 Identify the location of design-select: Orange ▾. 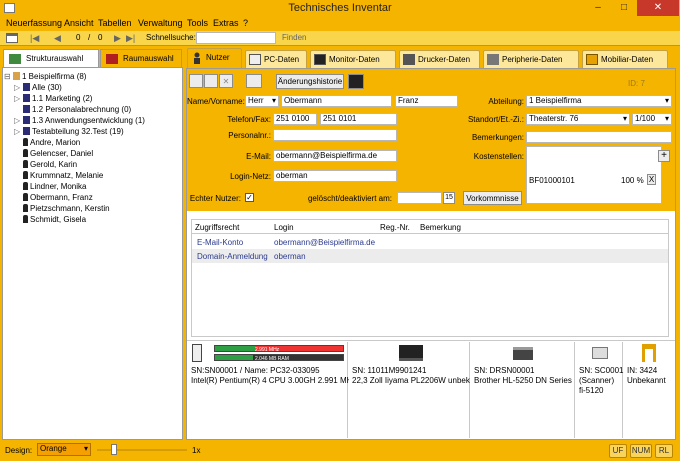
(64, 449).